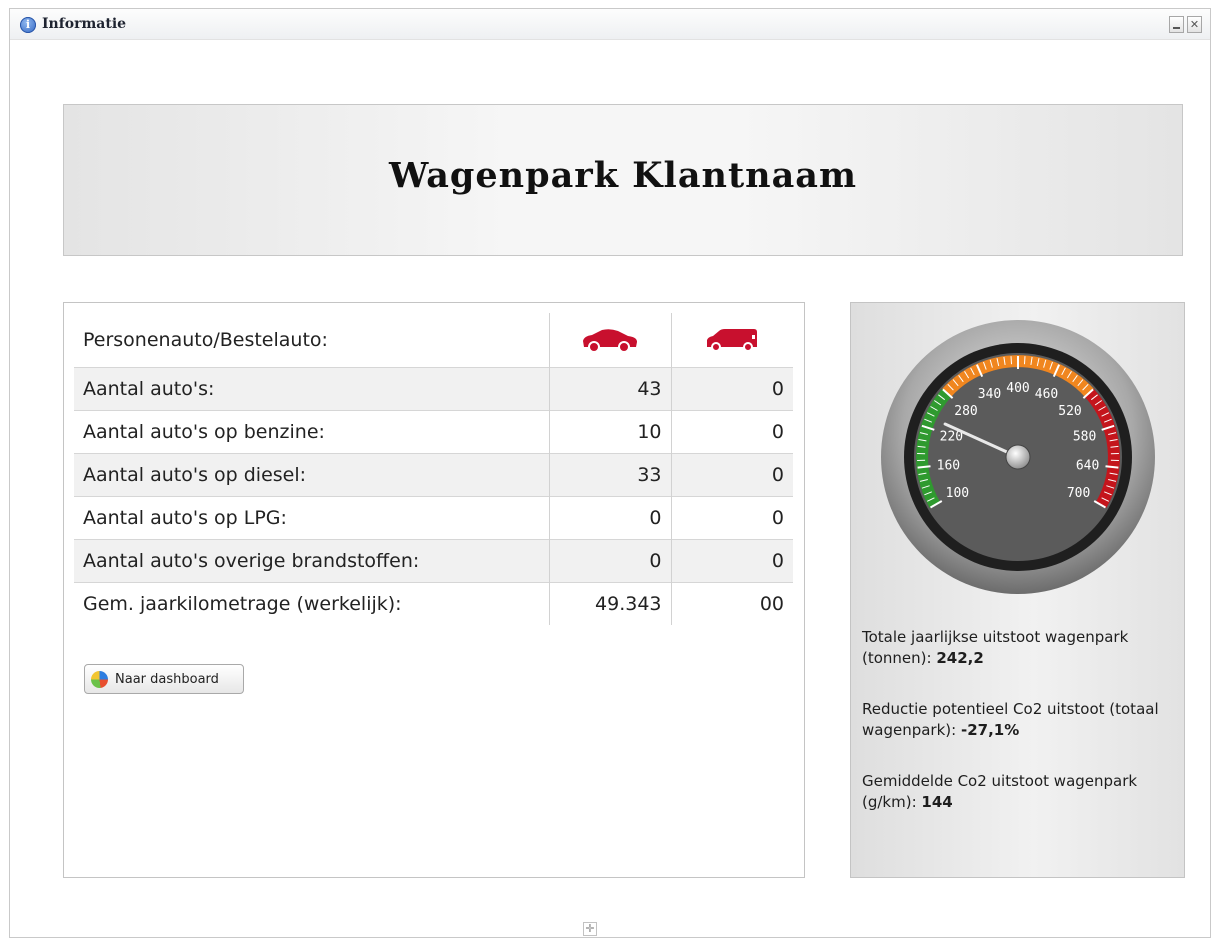 The image size is (1220, 941). What do you see at coordinates (311, 517) in the screenshot?
I see `row-label: Aantal auto's op LPG:` at bounding box center [311, 517].